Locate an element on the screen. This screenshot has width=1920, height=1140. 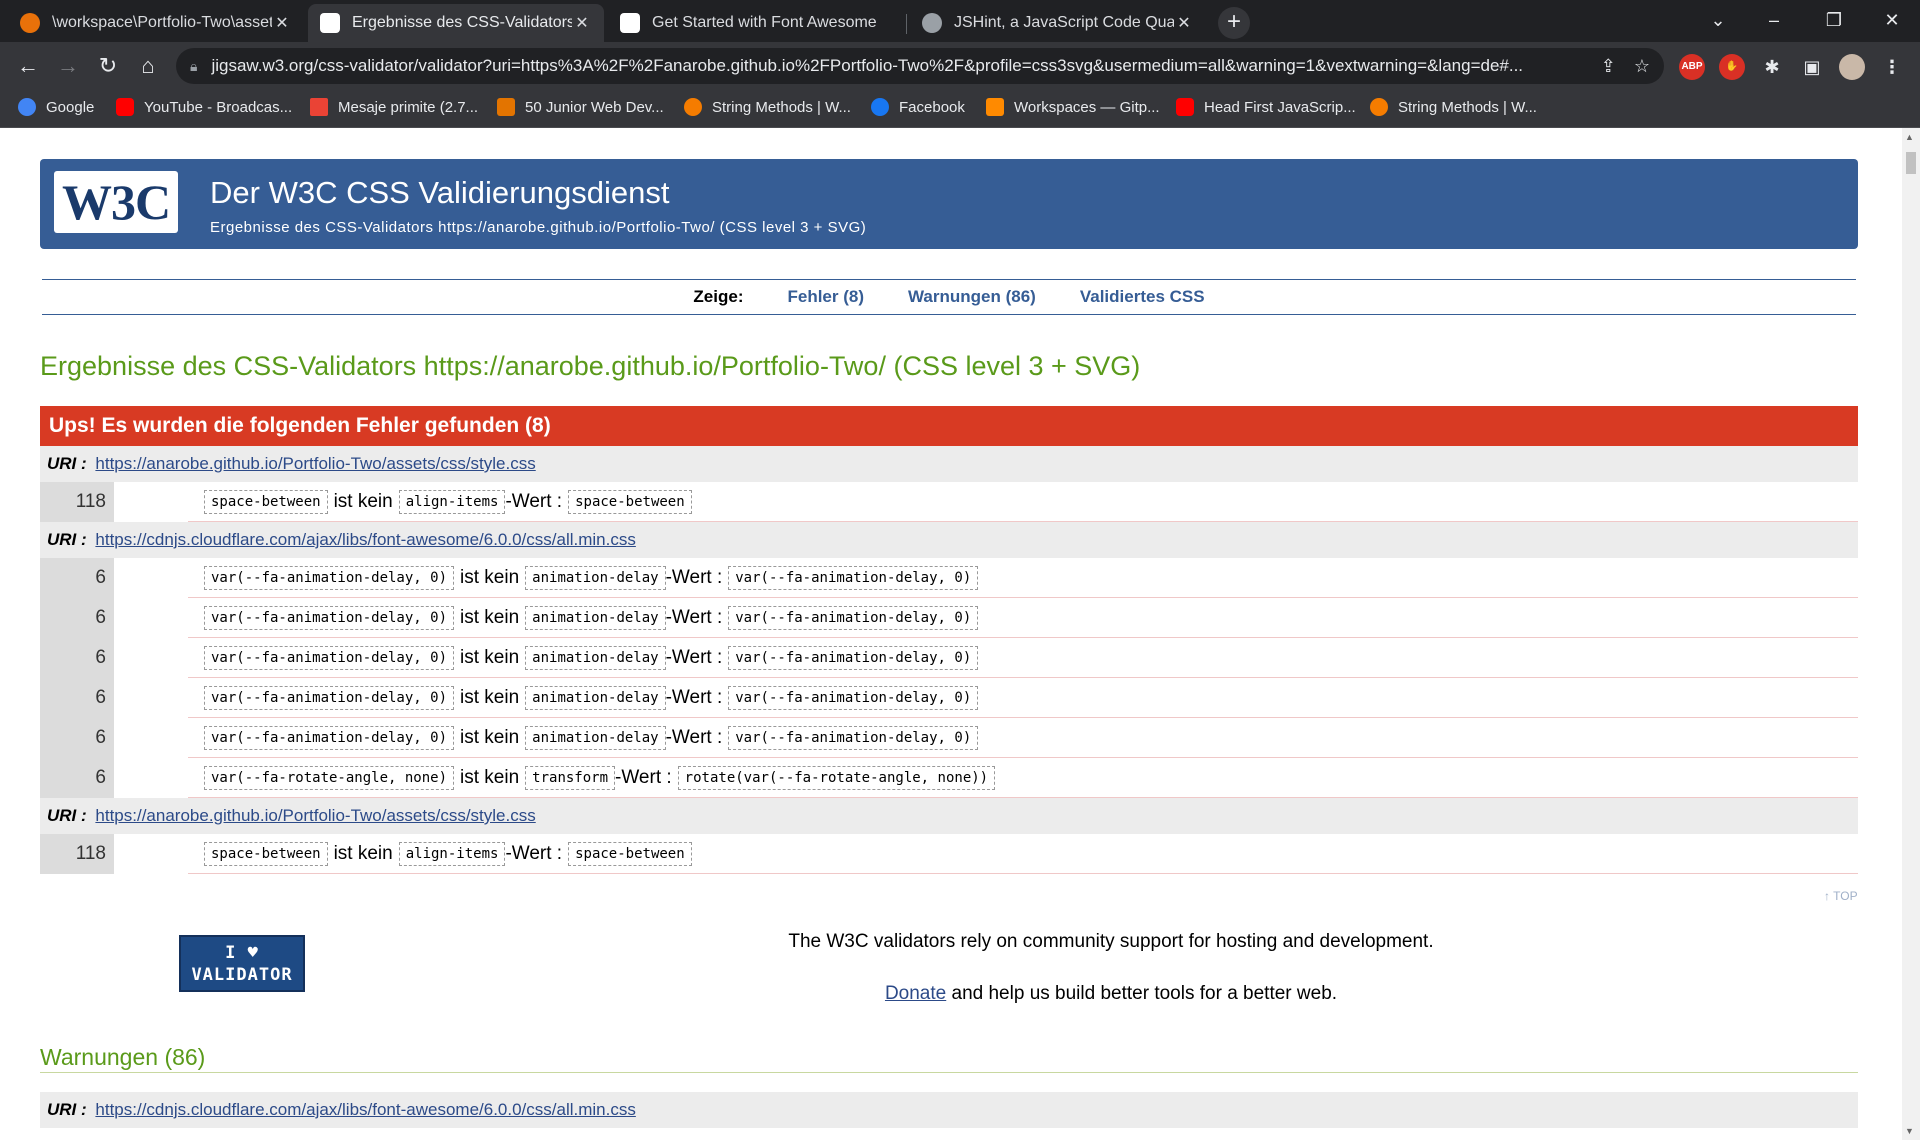
donate-link: Donate is located at coordinates (915, 993).